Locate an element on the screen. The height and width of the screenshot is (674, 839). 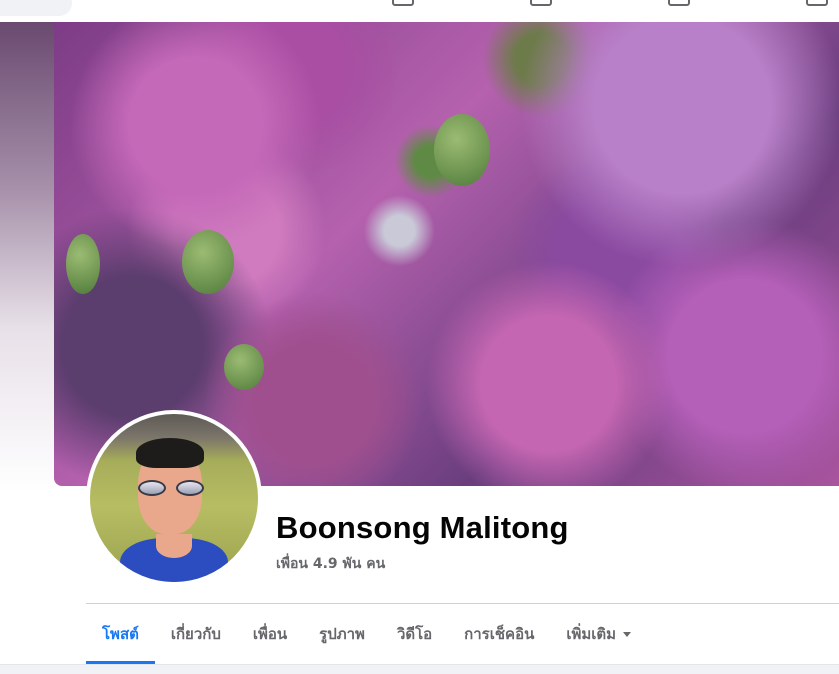
tab-photos: รูปภาพ is located at coordinates (342, 634).